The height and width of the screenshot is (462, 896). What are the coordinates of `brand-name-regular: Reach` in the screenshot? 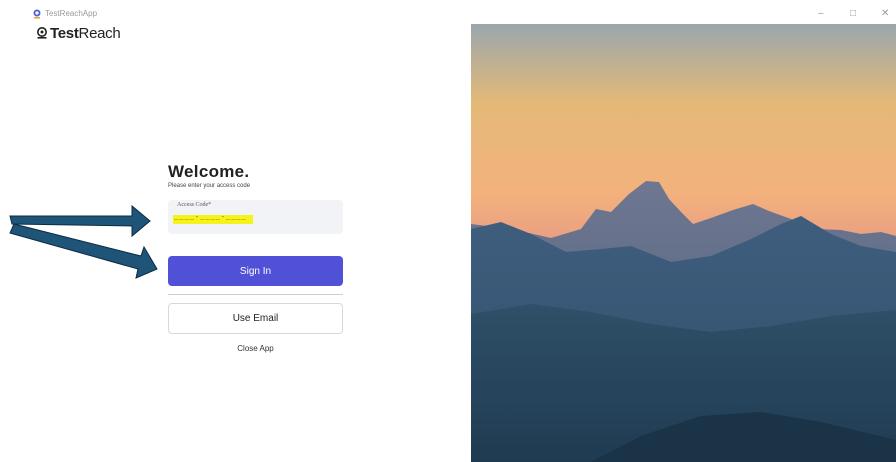 It's located at (99, 33).